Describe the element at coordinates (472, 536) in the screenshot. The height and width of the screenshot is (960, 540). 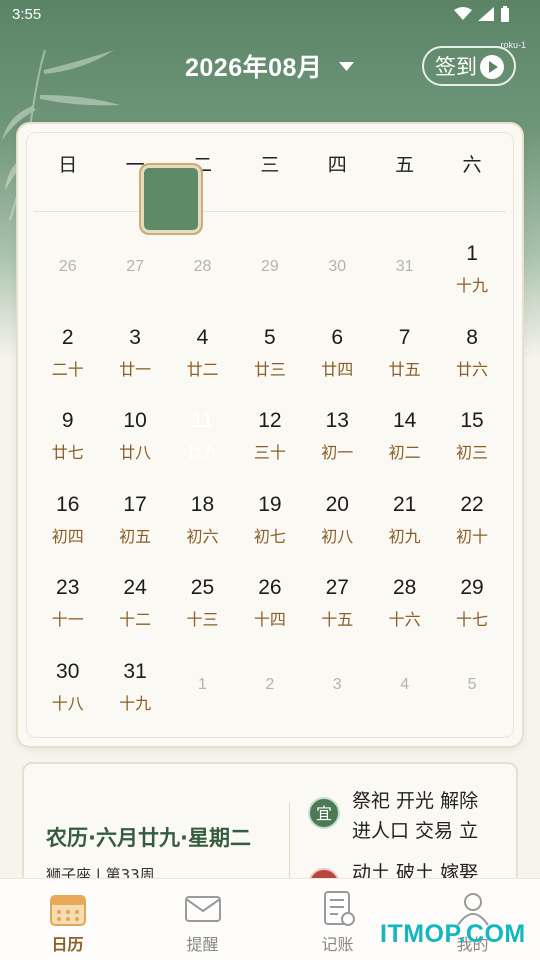
I see `lunar-day: 初十` at that location.